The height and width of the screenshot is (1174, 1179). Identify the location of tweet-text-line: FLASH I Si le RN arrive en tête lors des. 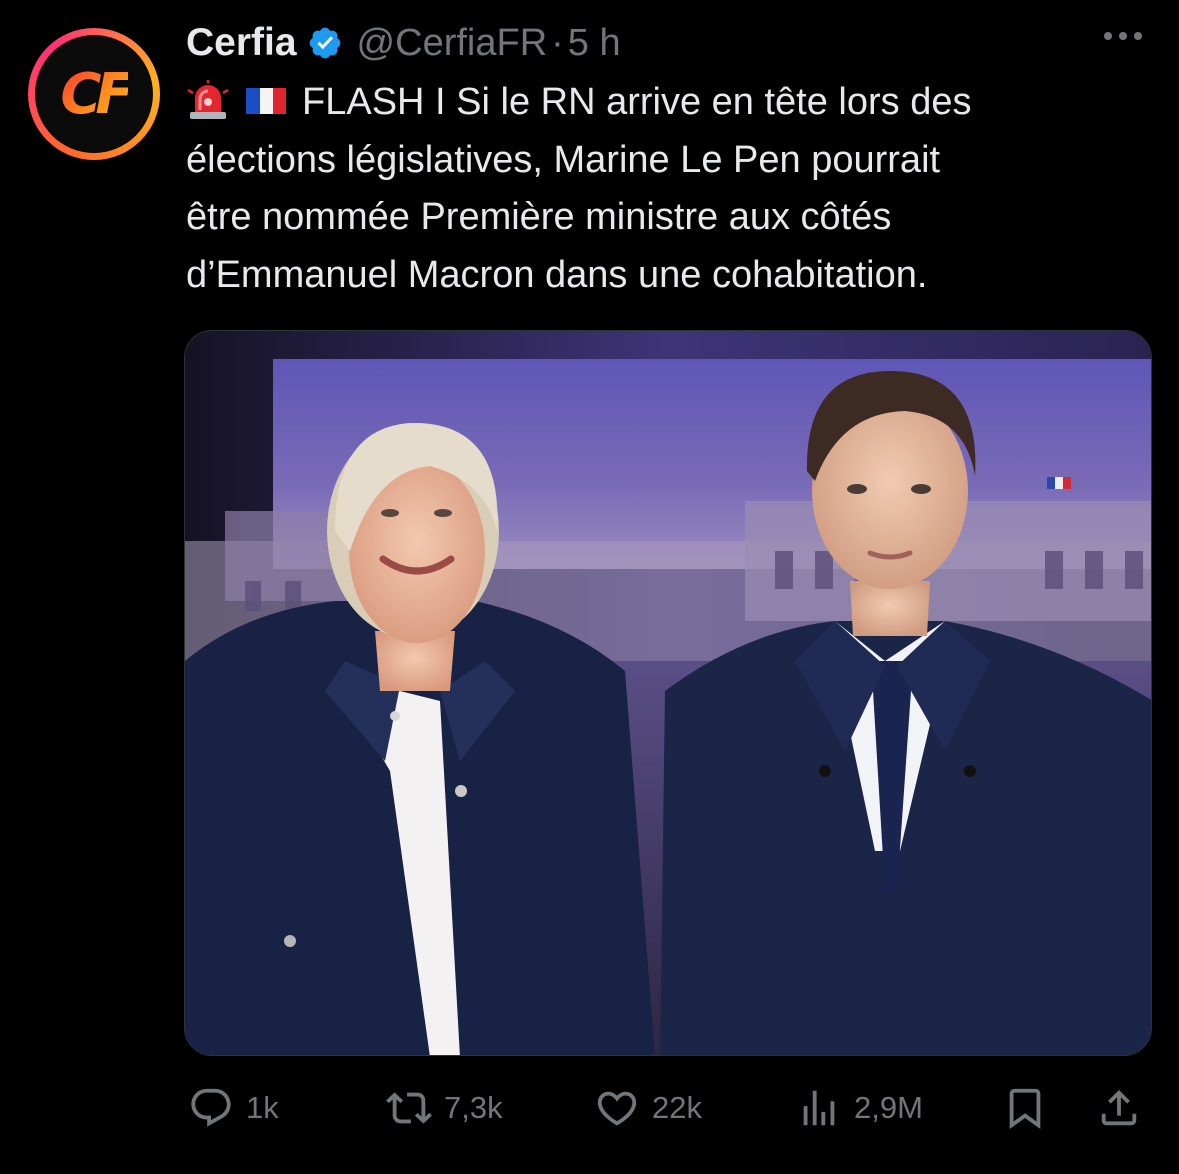
(656, 103).